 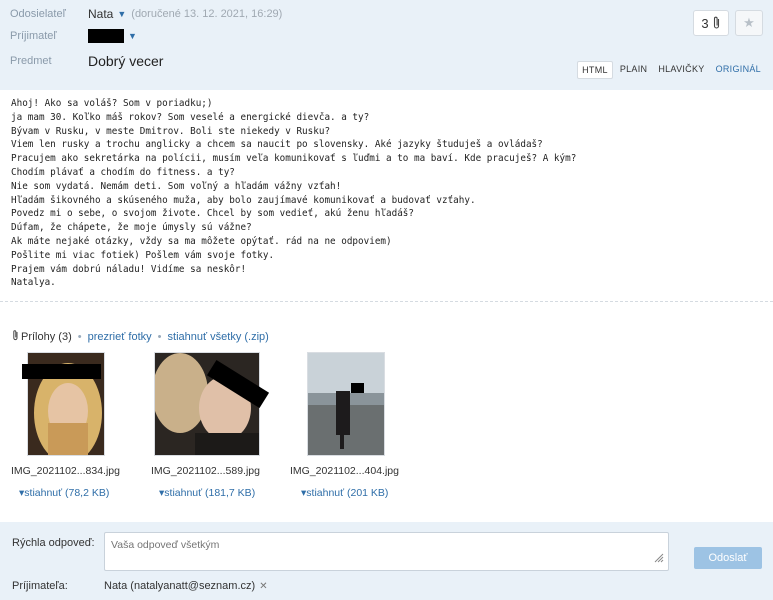 I want to click on recipient-label: Príjimateľ, so click(x=33, y=36).